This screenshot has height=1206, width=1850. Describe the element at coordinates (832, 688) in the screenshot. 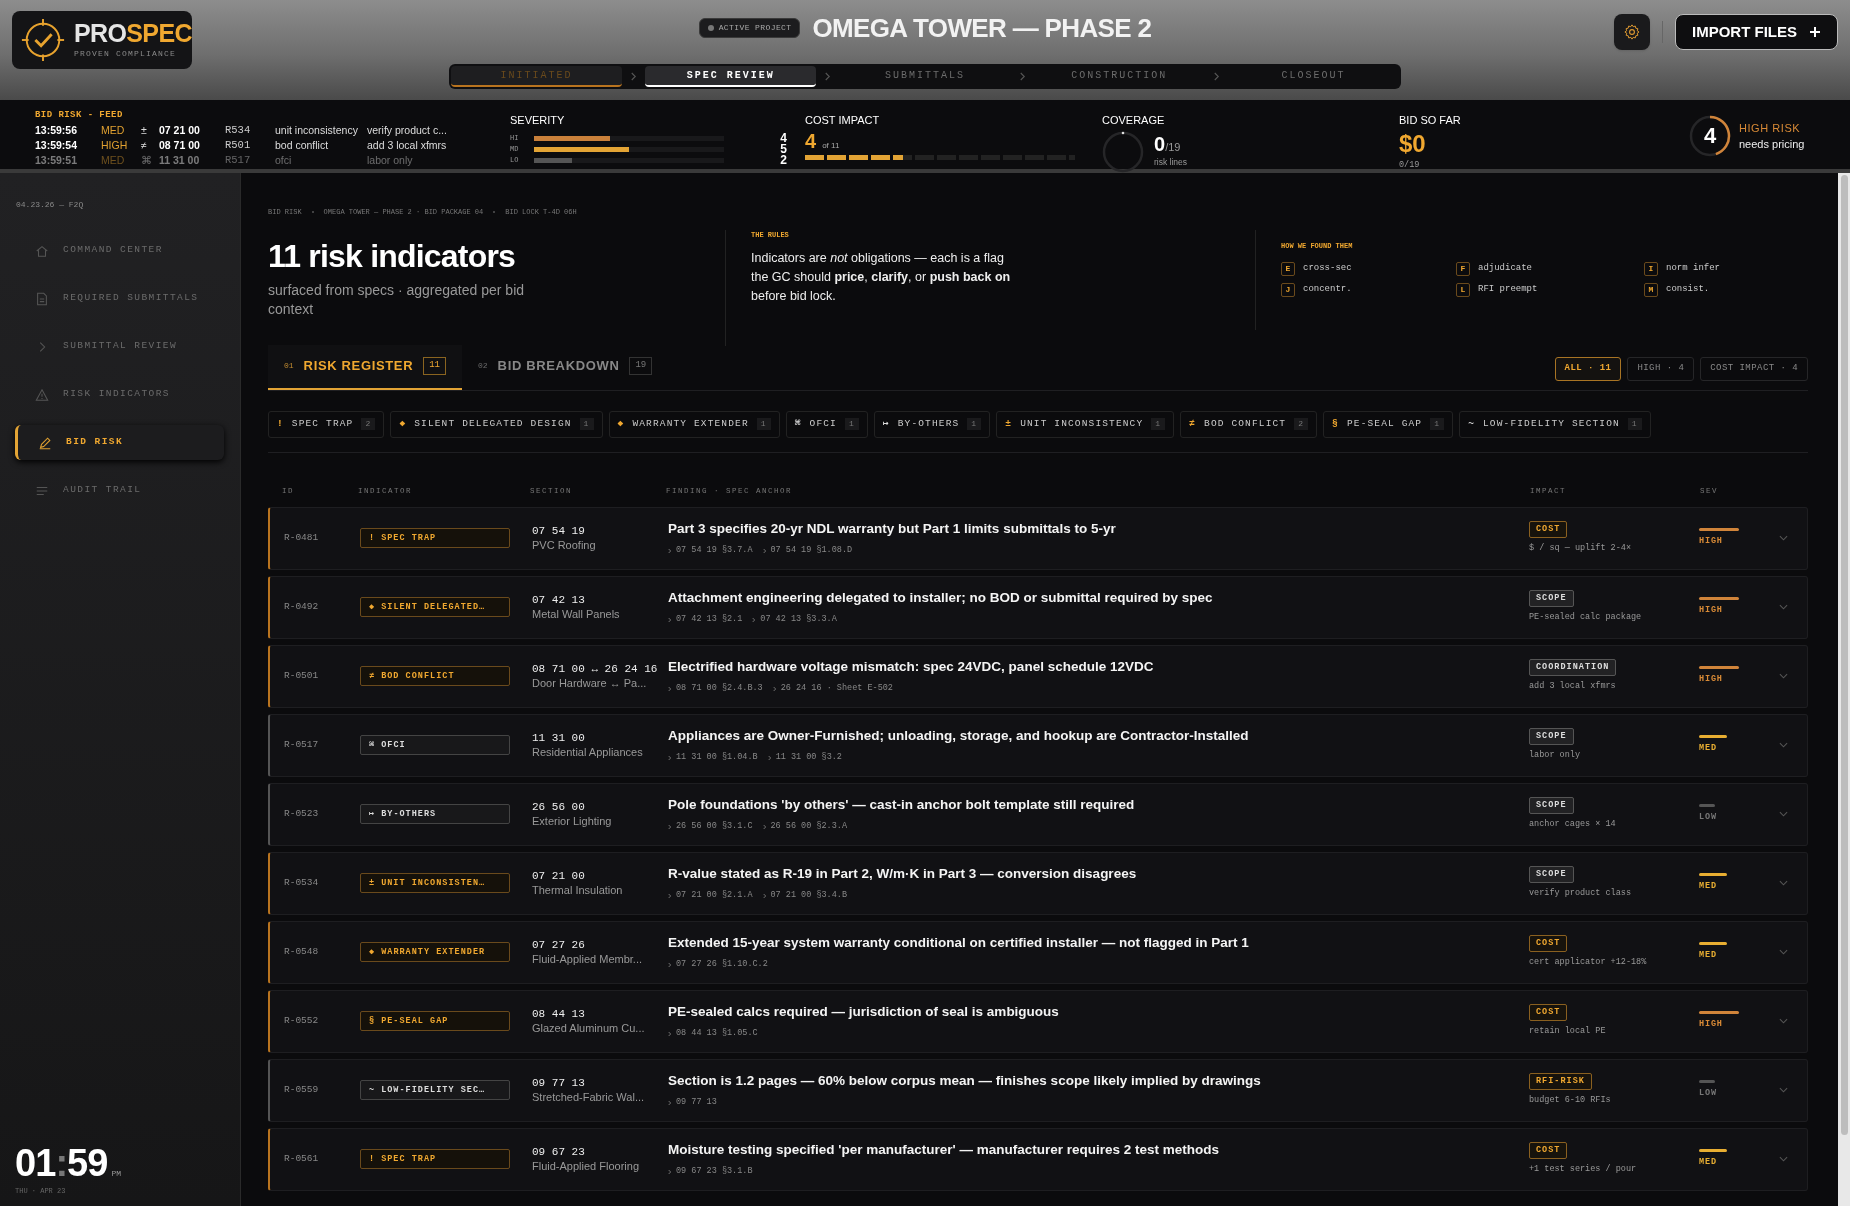

I see `spec-anchor: 26 24 16 · Sheet E-502` at that location.